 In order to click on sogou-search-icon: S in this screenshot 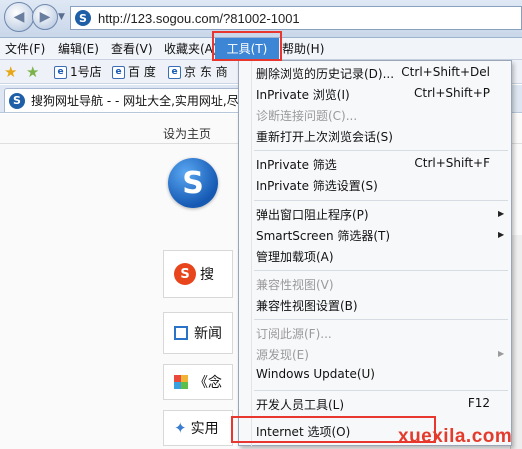, I will do `click(185, 274)`.